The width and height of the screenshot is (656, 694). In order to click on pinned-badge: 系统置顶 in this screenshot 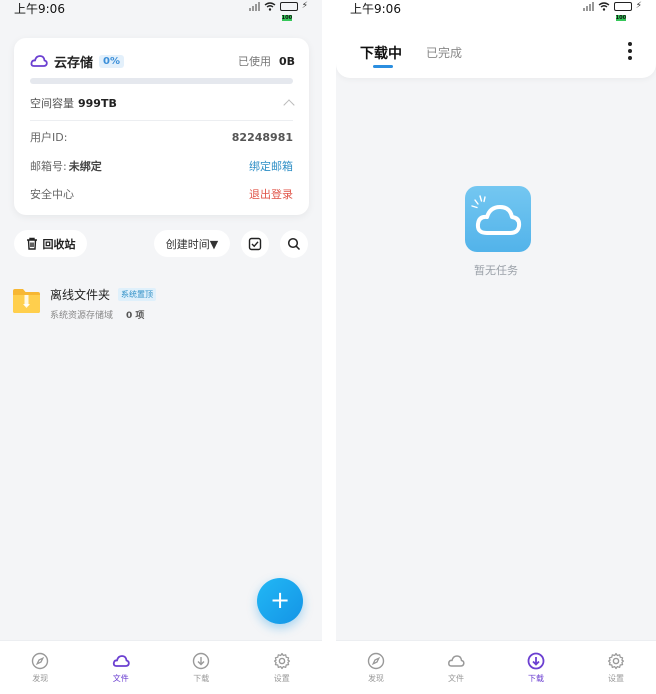, I will do `click(137, 294)`.